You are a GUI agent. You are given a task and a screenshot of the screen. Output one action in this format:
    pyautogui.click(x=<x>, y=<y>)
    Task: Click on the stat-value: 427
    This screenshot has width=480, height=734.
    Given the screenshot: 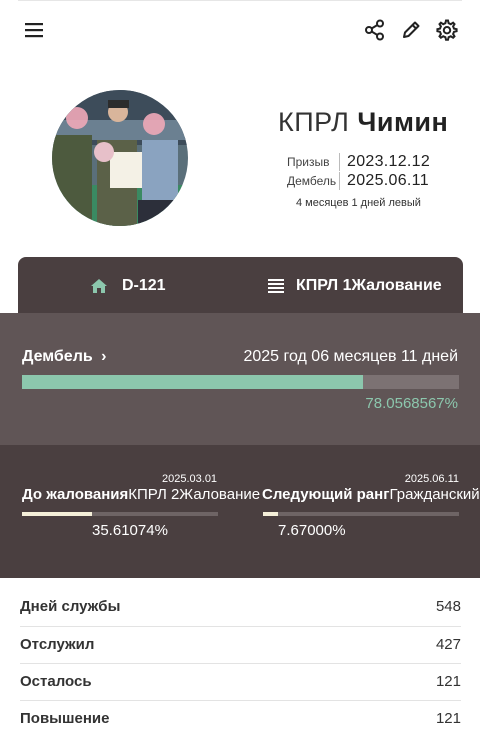 What is the action you would take?
    pyautogui.click(x=448, y=644)
    